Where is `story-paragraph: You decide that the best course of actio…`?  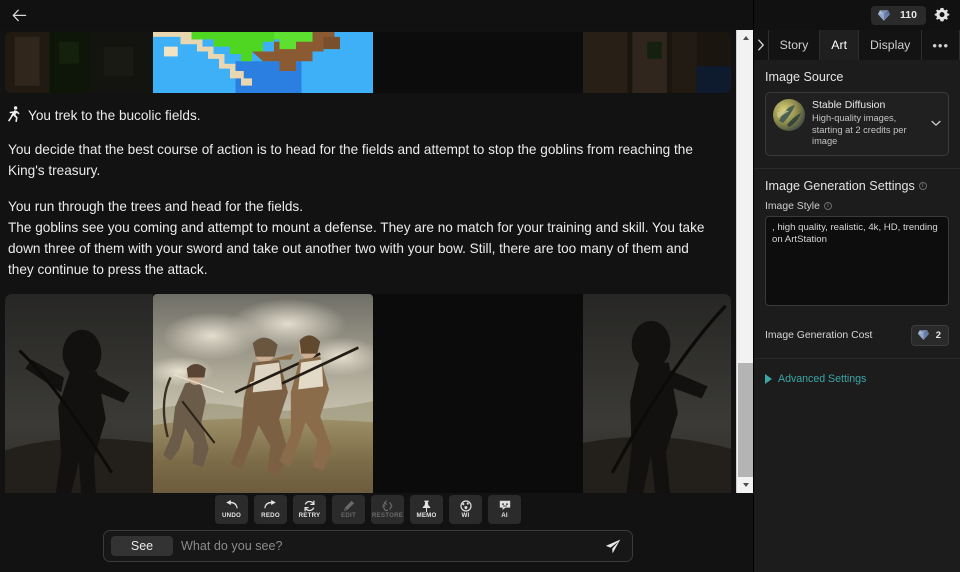 story-paragraph: You decide that the best course of actio… is located at coordinates (350, 160).